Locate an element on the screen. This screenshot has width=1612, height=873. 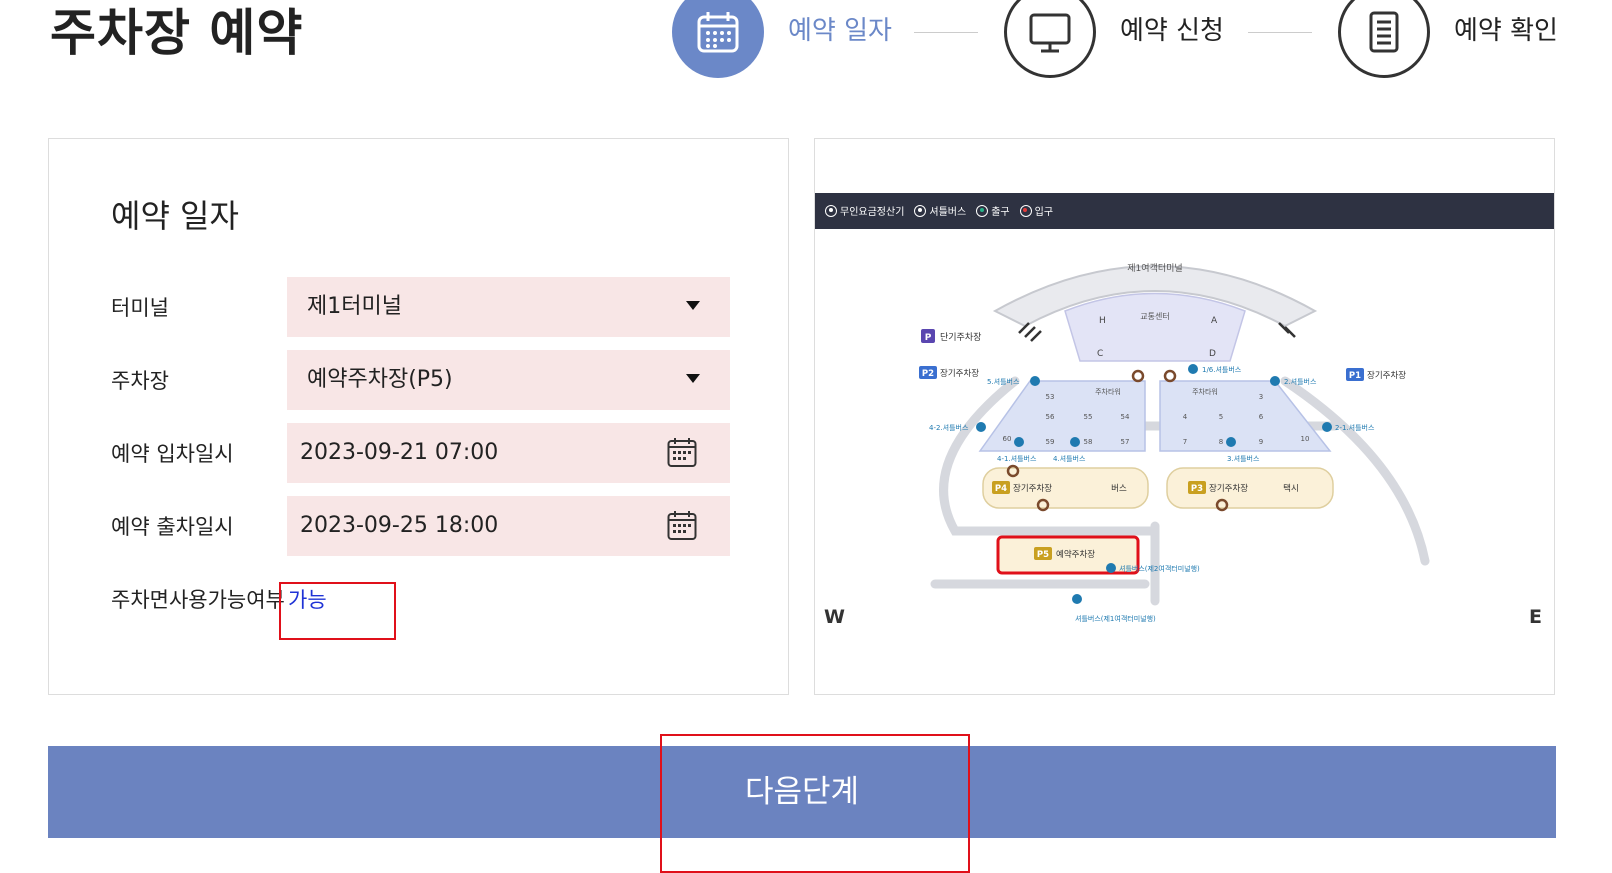
shuttle-stop-label: 셔틀버스(제2여객터미널행) is located at coordinates (1159, 568).